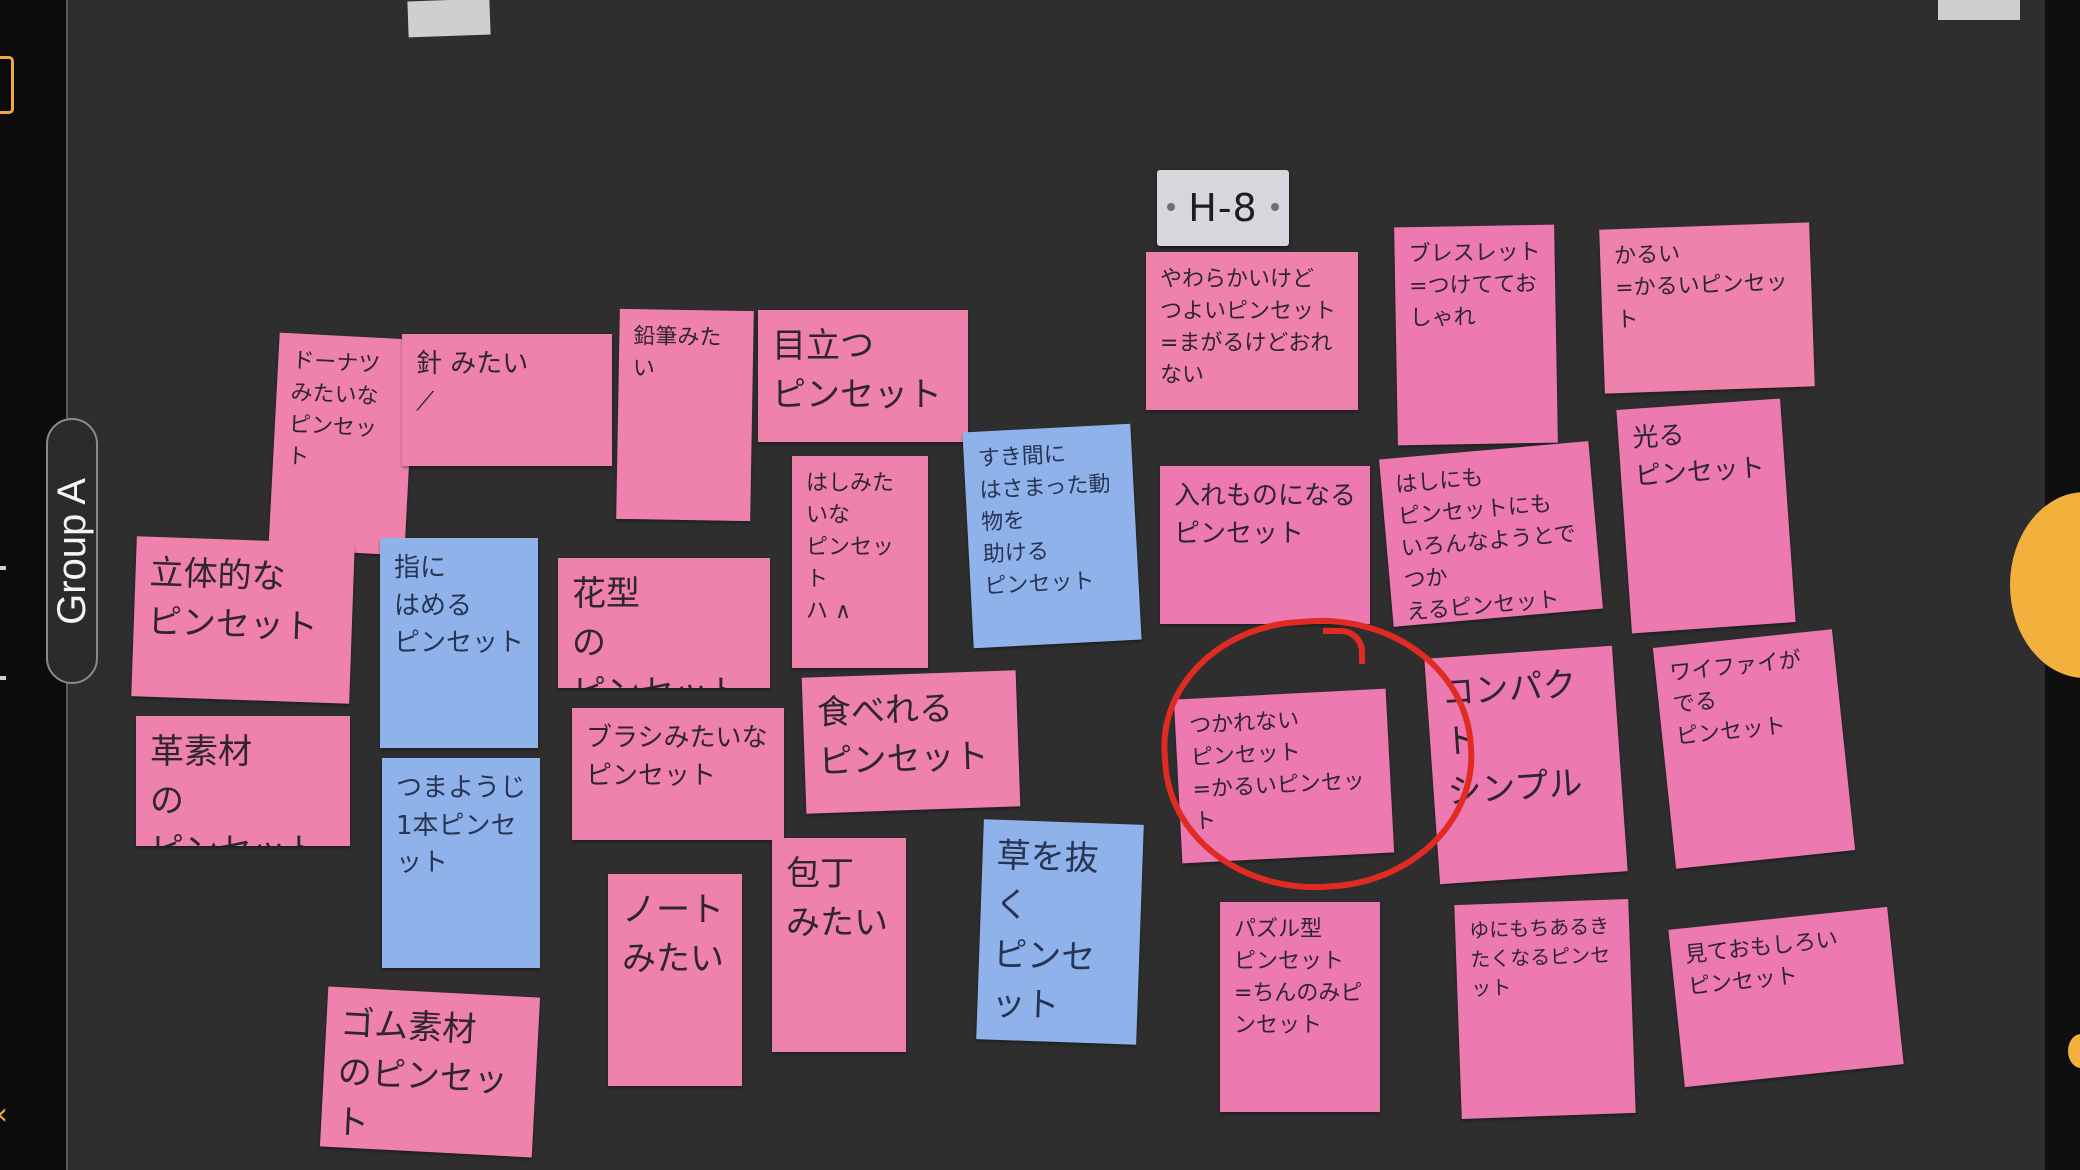 The image size is (2080, 1170). Describe the element at coordinates (1786, 997) in the screenshot. I see `sticky-note: 見ておもしろい ピンセット` at that location.